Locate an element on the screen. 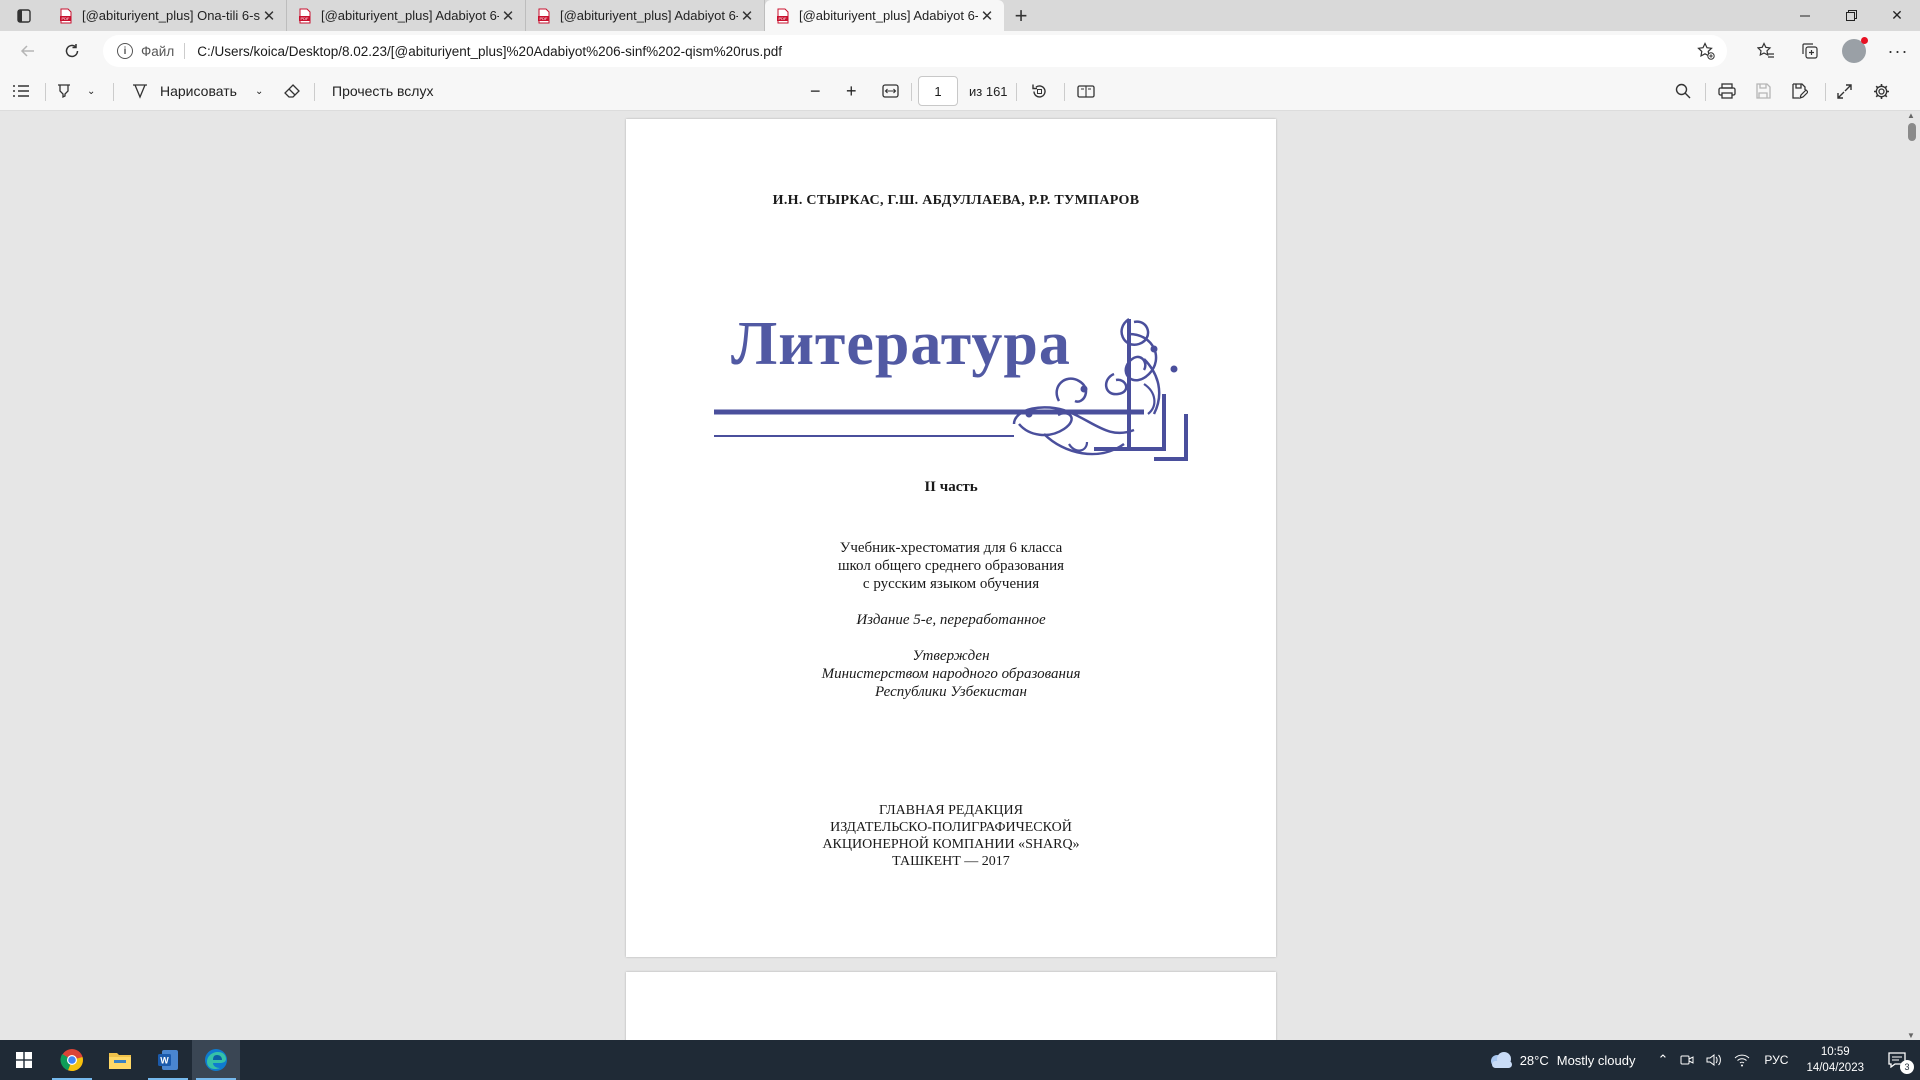 Image resolution: width=1920 pixels, height=1080 pixels. expand-icon is located at coordinates (1844, 91).